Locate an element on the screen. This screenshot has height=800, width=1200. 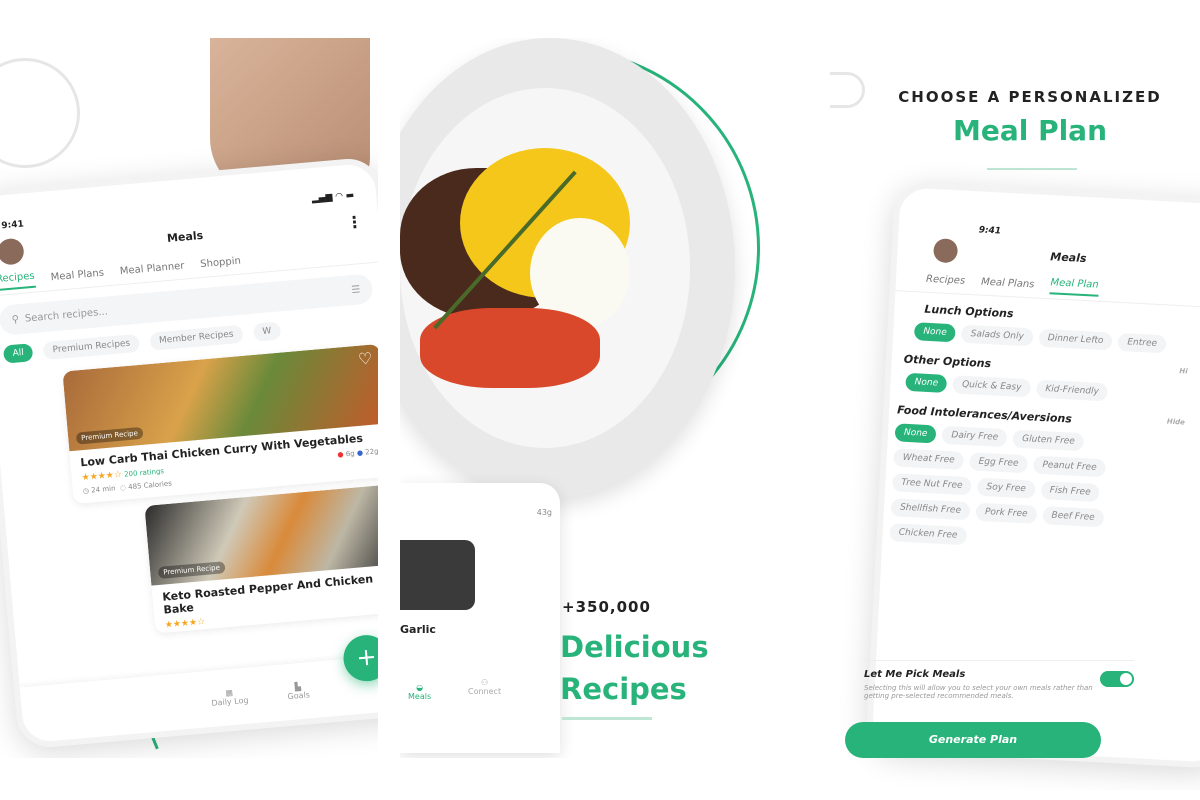
option-chip: Tree Nut Free is located at coordinates (931, 484).